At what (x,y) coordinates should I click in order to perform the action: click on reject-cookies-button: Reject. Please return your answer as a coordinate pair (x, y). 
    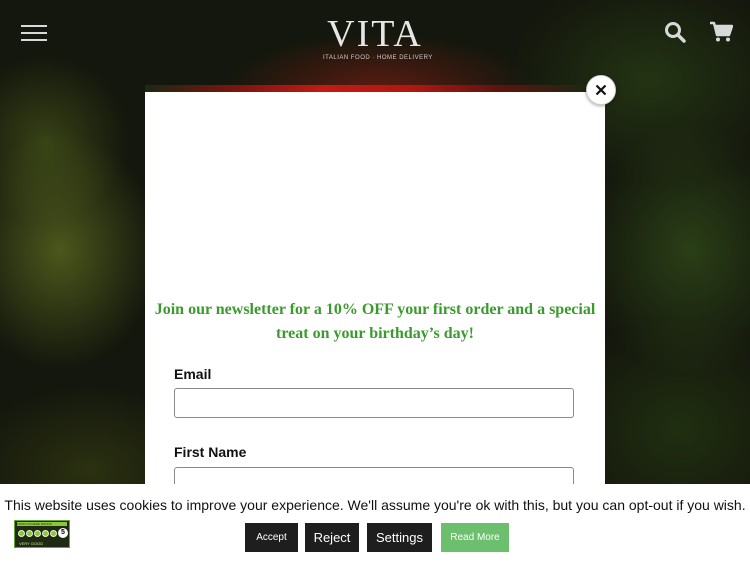
    Looking at the image, I should click on (332, 537).